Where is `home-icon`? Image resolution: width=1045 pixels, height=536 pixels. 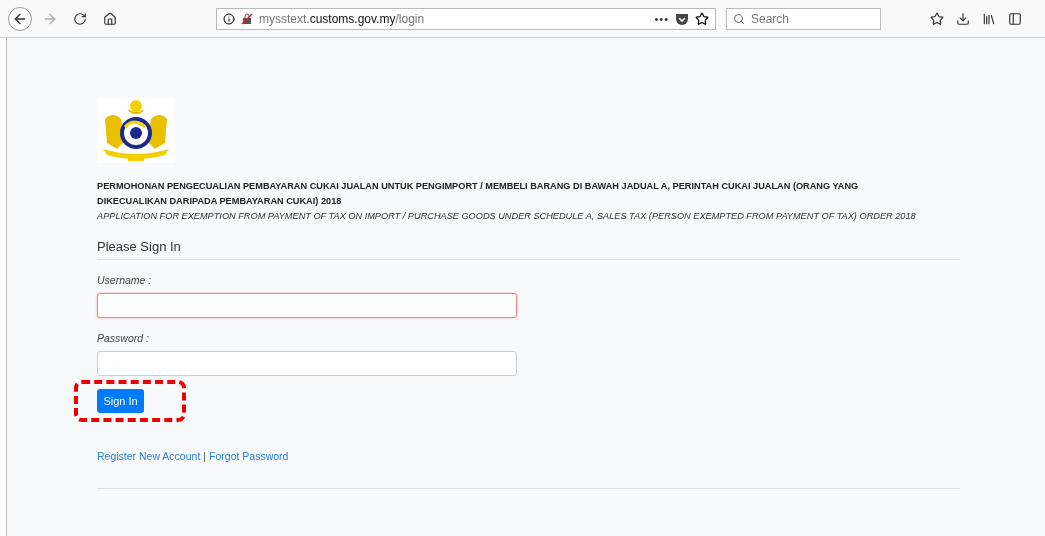 home-icon is located at coordinates (110, 18).